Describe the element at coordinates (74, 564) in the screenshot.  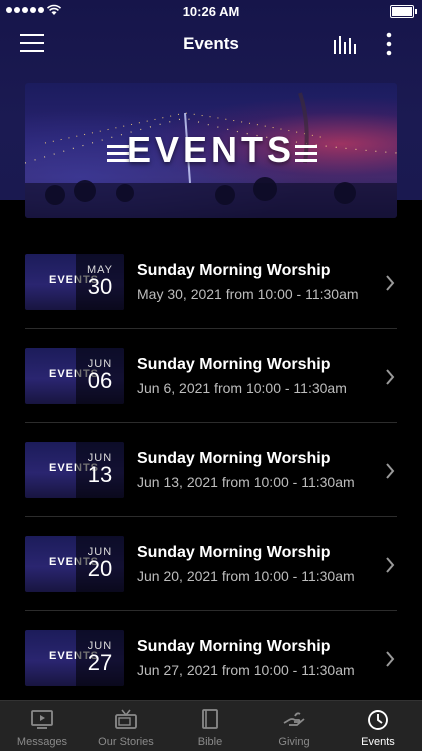
I see `event-thumbnail: EVENTS JUN 20` at that location.